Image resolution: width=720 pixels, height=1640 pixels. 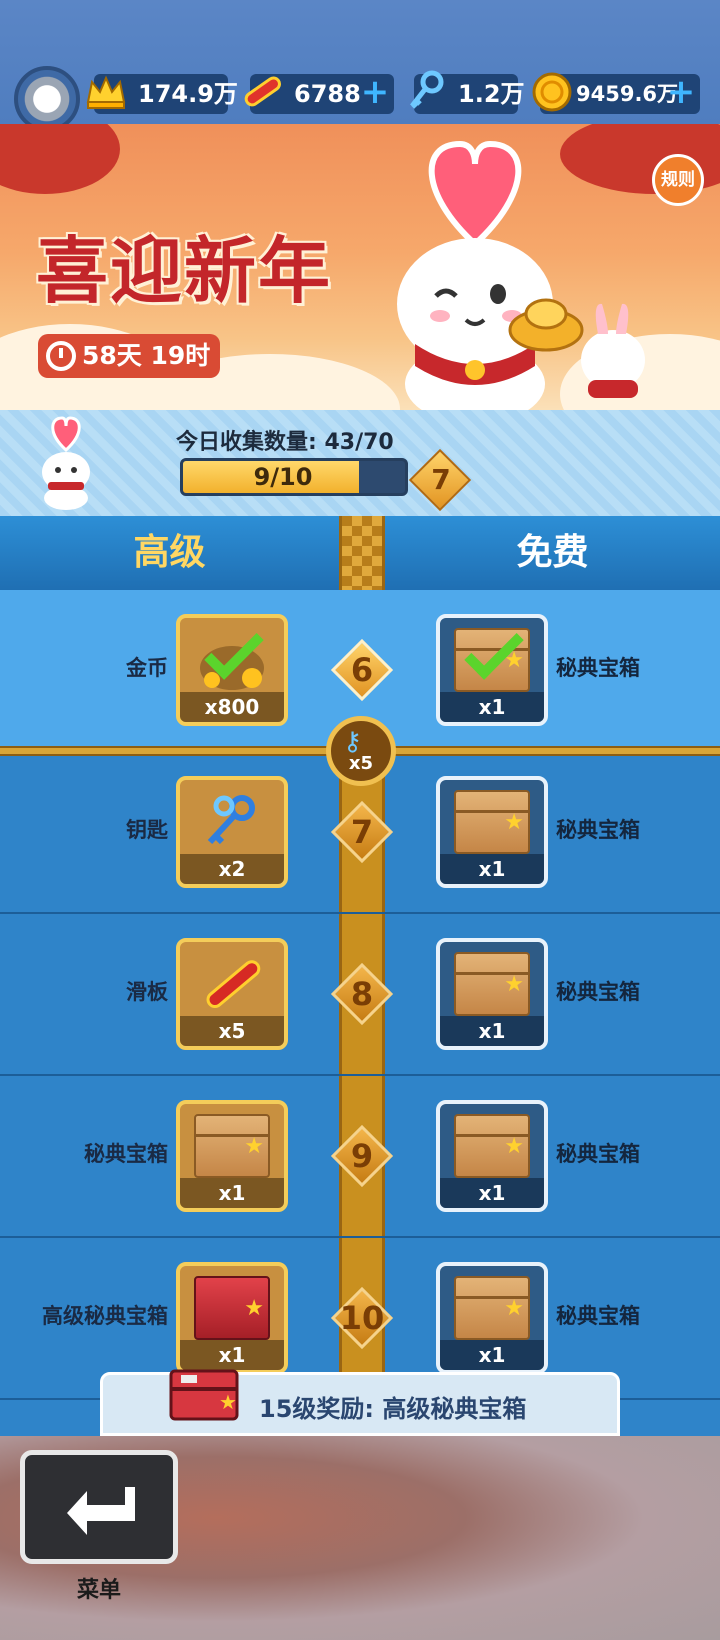 I want to click on level-marker: 10, so click(x=362, y=1318).